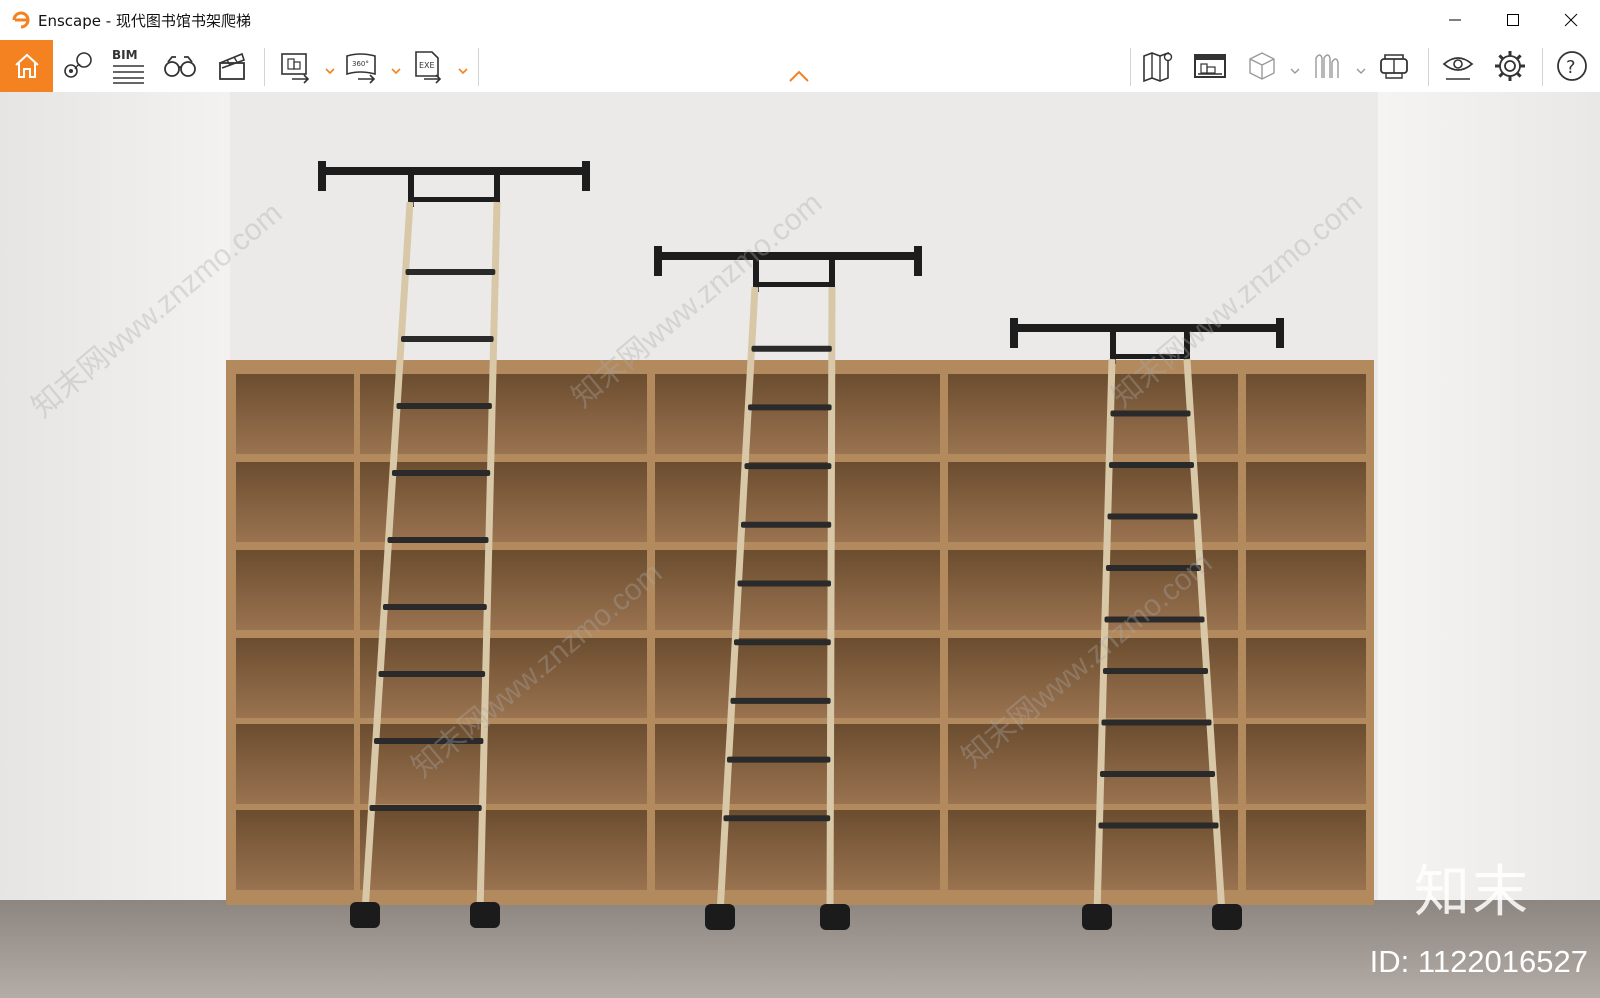 This screenshot has height=998, width=1600. I want to click on home-icon, so click(26, 65).